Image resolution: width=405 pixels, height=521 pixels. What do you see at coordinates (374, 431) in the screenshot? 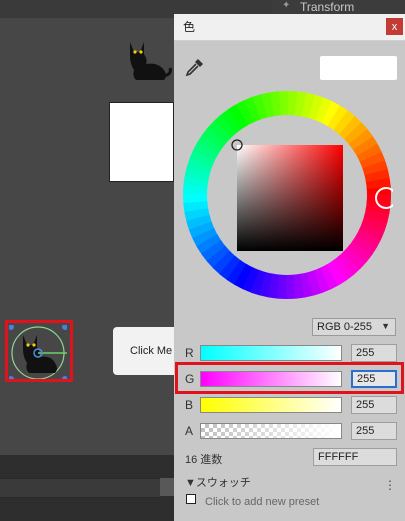
I see `channel-a-value: 255` at bounding box center [374, 431].